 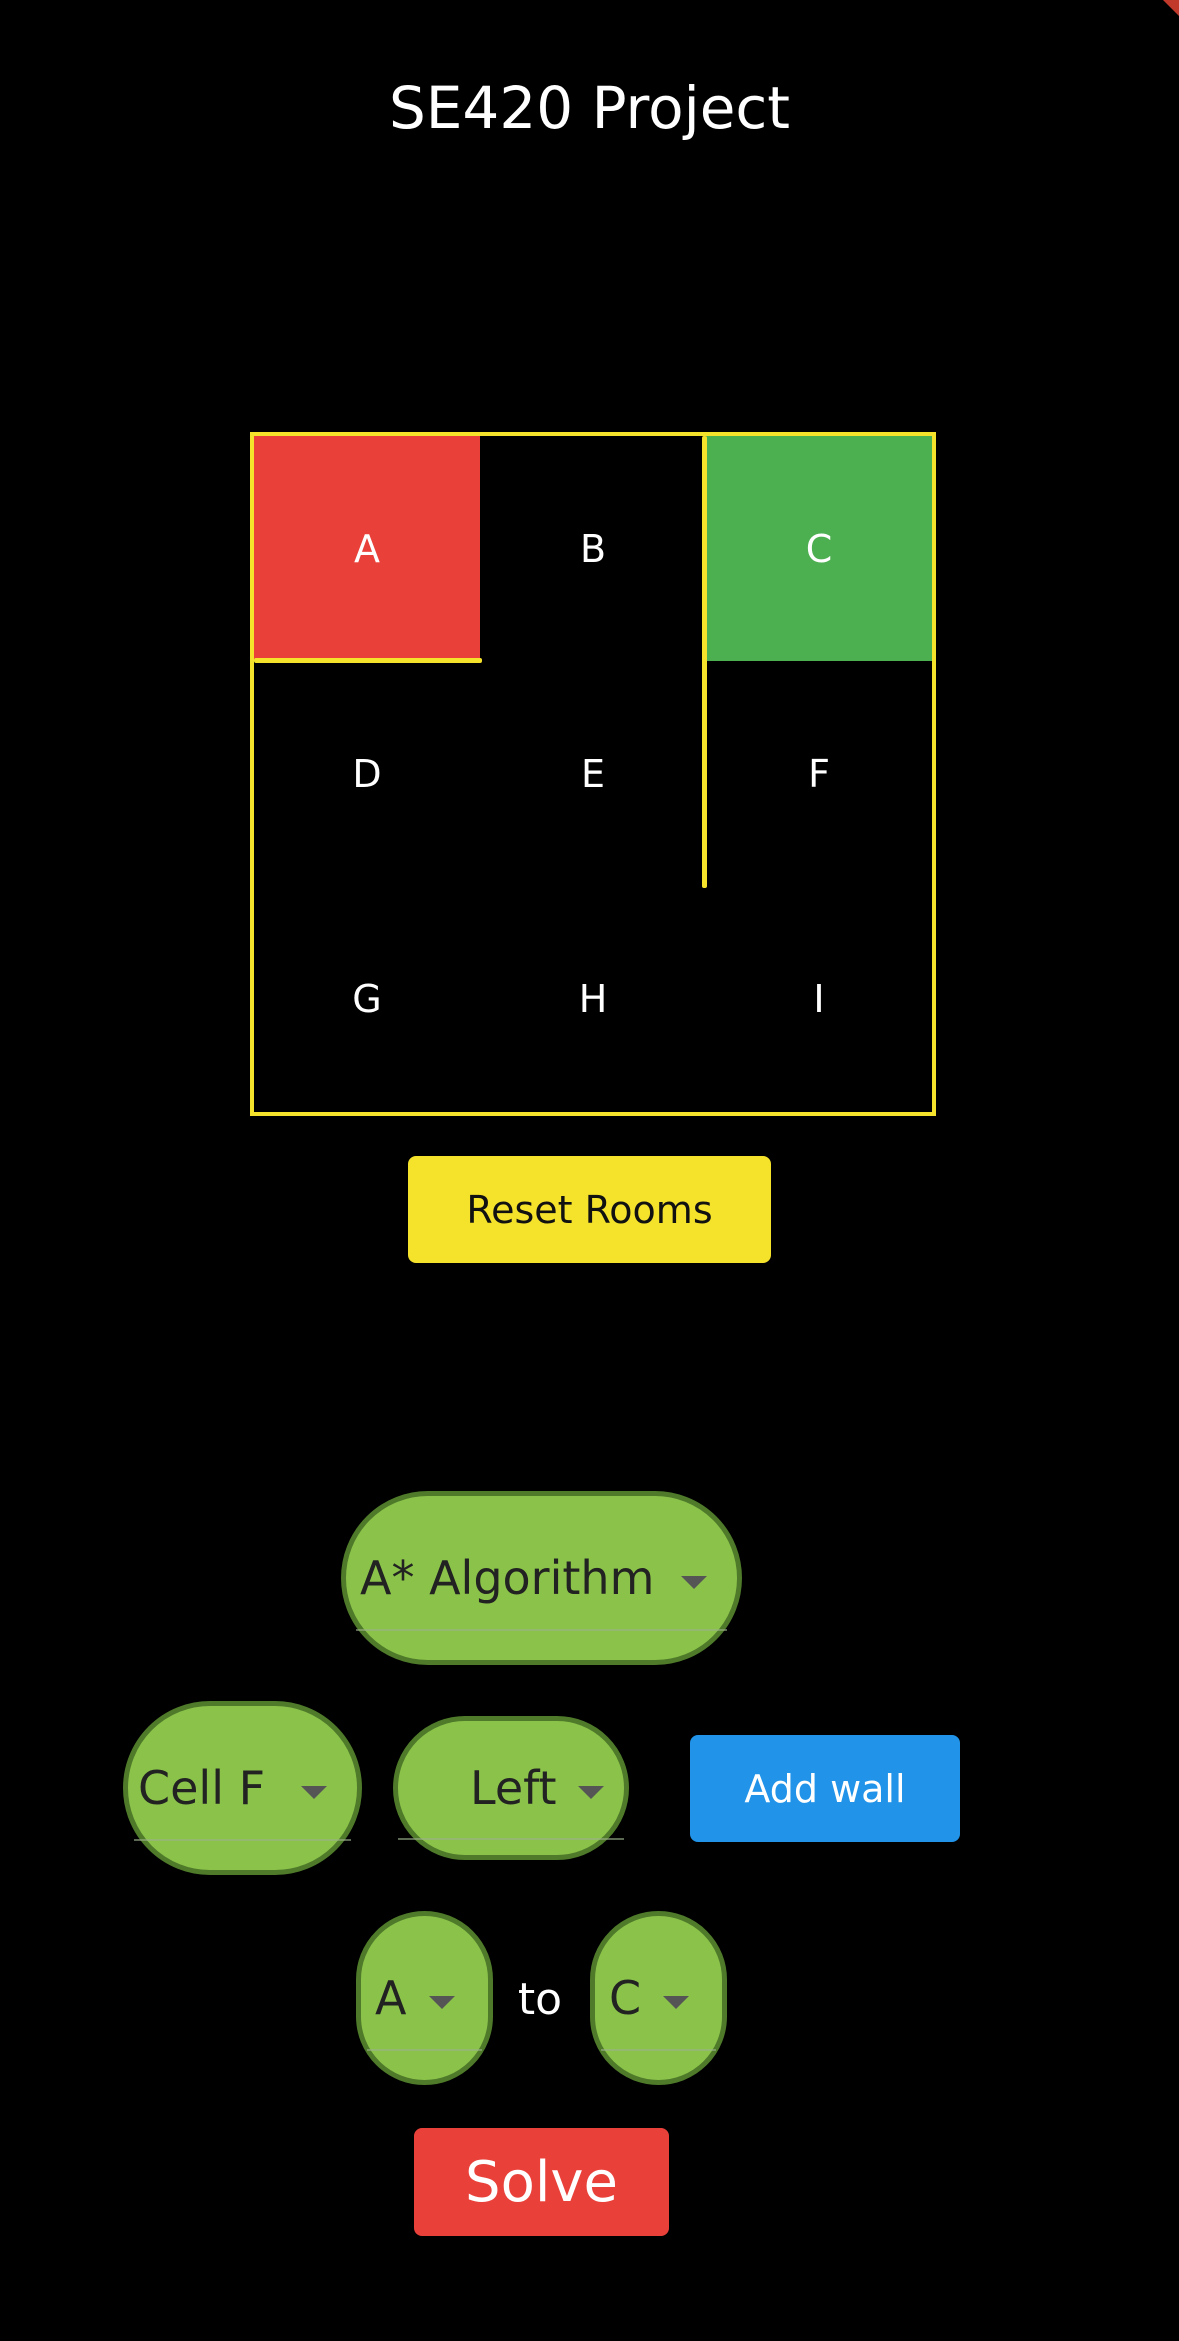 I want to click on solve-button: Solve, so click(x=541, y=2182).